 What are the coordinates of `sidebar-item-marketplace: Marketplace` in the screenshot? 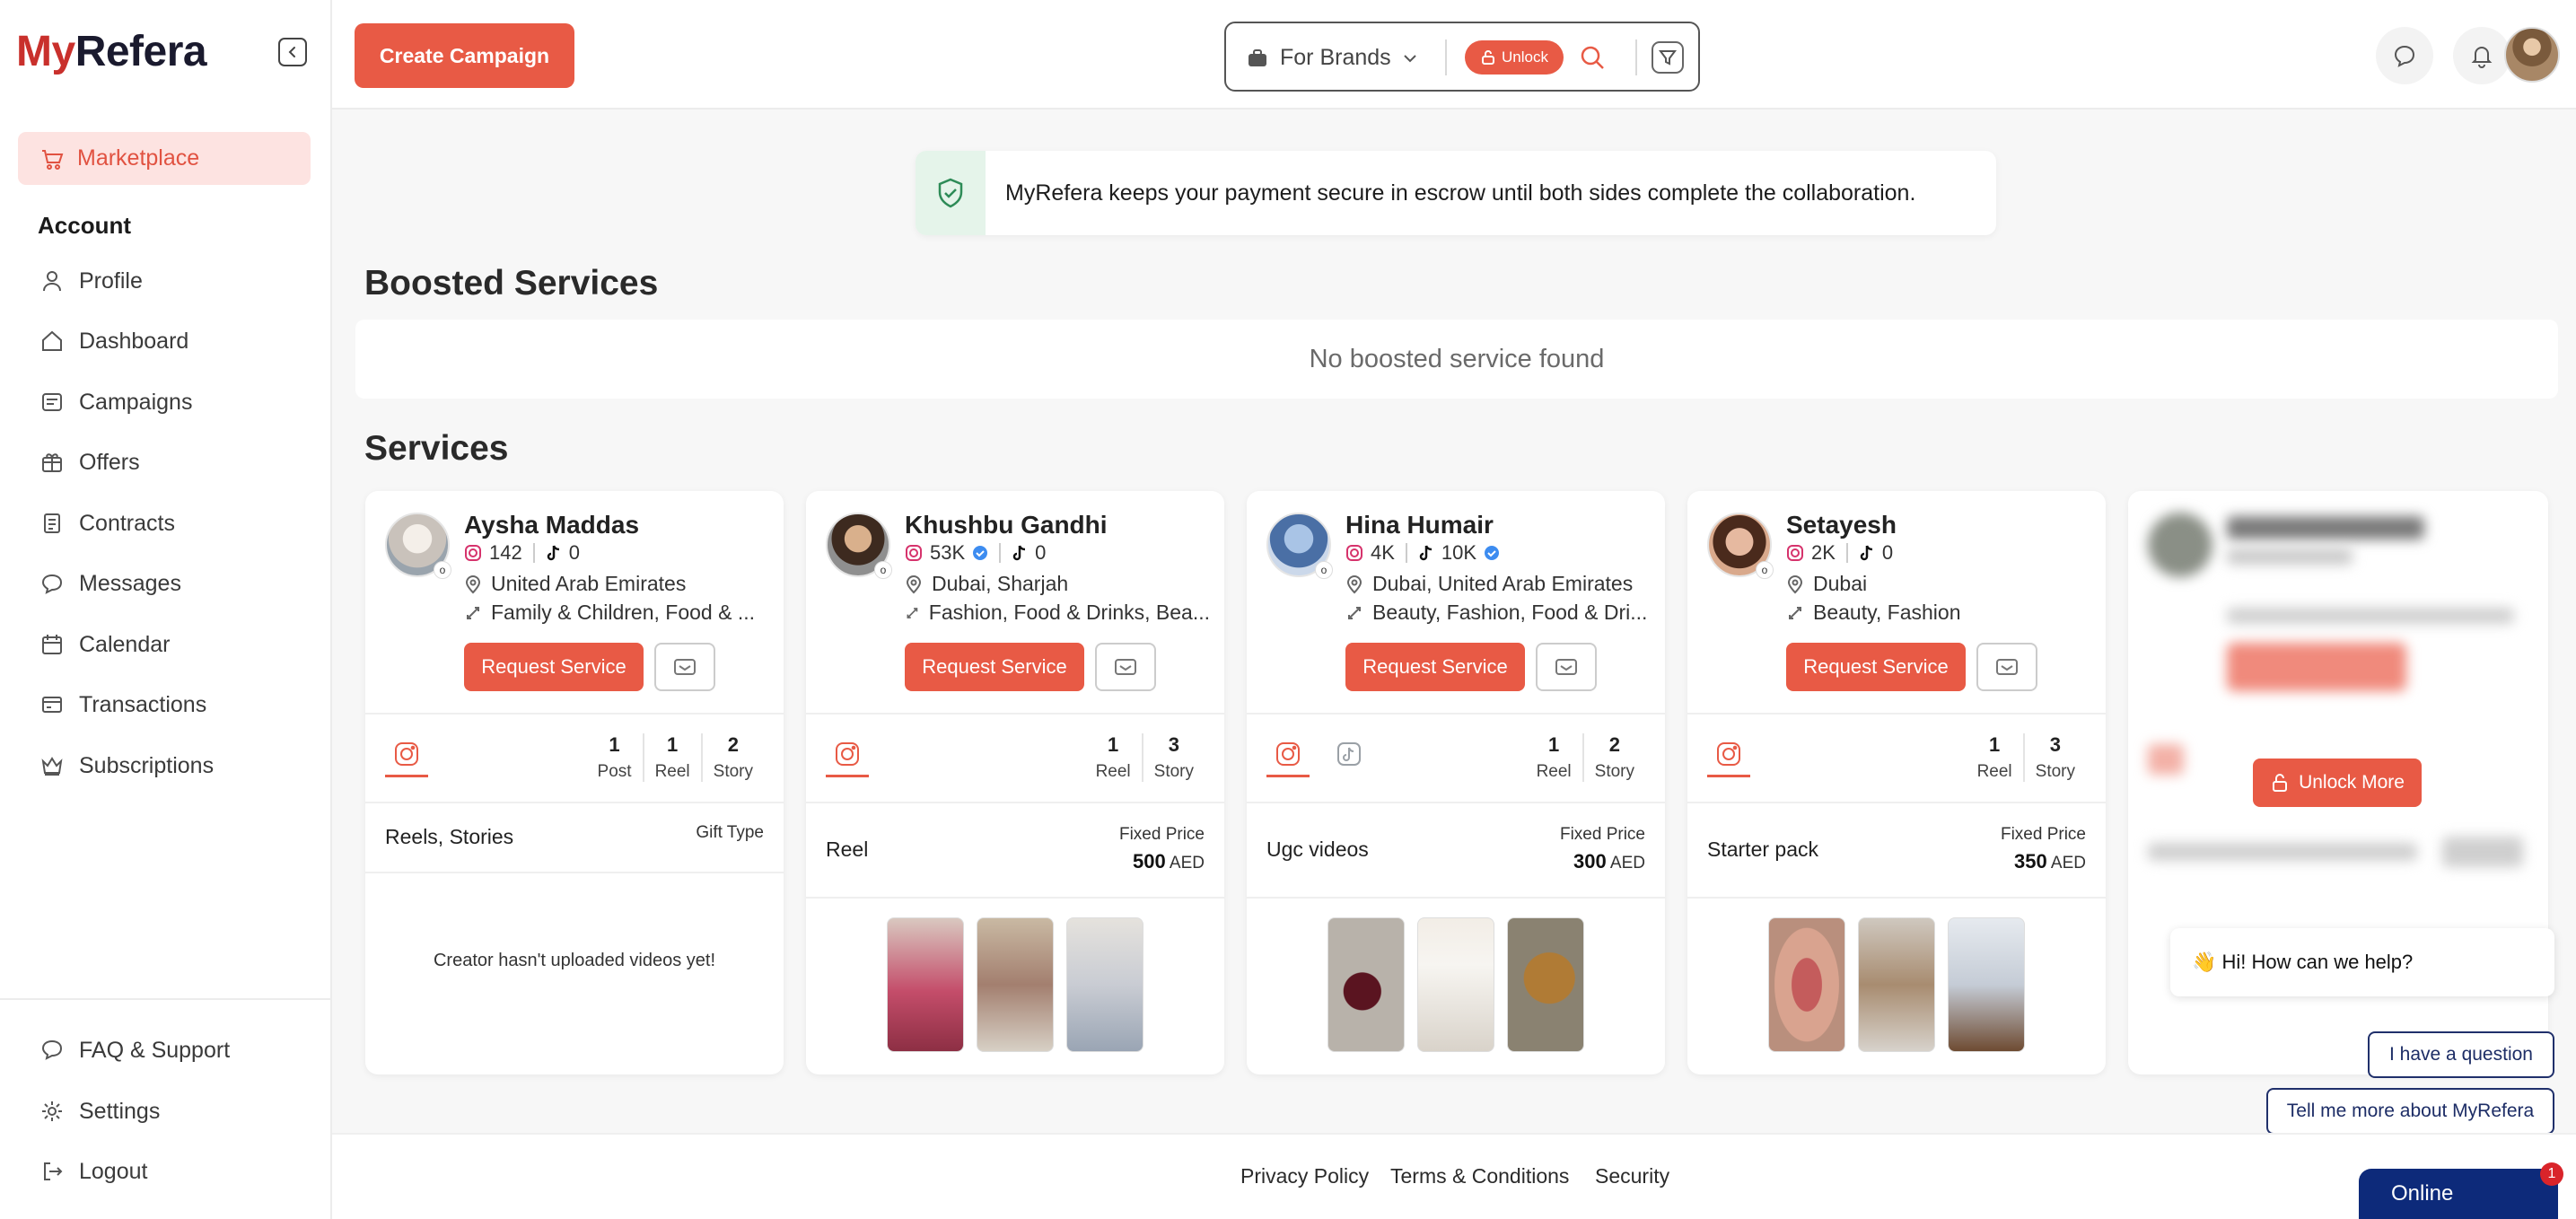 It's located at (164, 158).